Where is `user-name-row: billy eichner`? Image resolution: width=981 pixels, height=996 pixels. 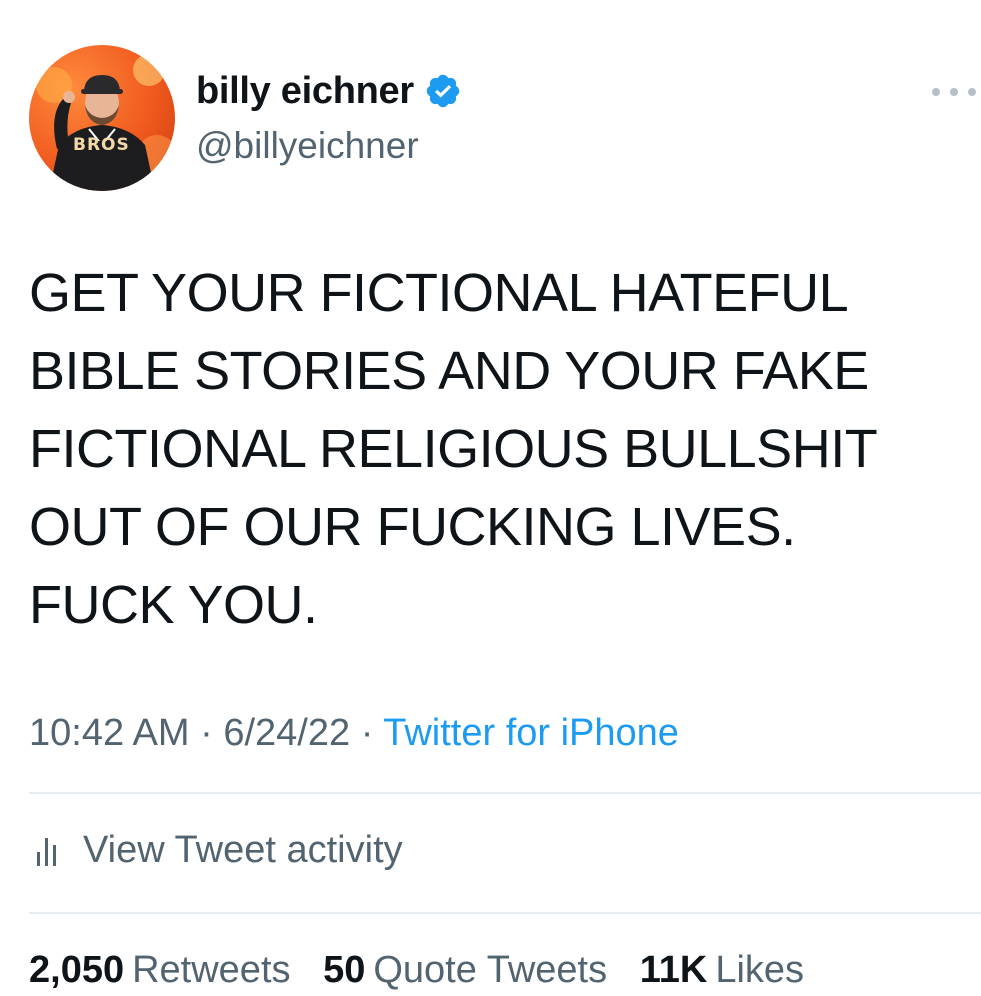 user-name-row: billy eichner is located at coordinates (329, 91).